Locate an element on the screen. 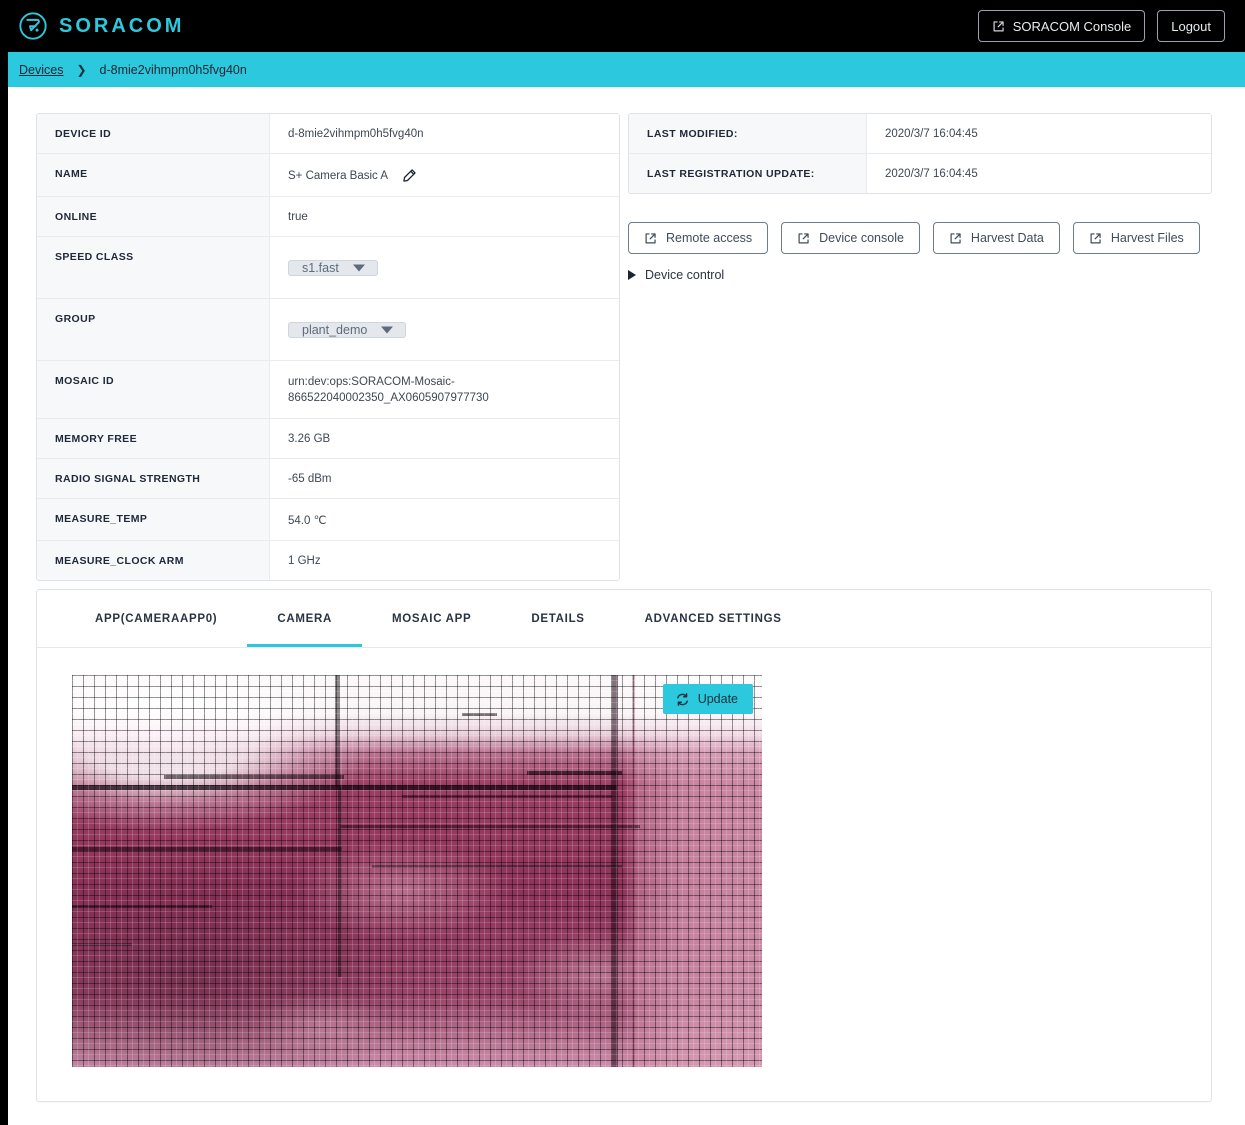  table-row: ONLINE true is located at coordinates (328, 217).